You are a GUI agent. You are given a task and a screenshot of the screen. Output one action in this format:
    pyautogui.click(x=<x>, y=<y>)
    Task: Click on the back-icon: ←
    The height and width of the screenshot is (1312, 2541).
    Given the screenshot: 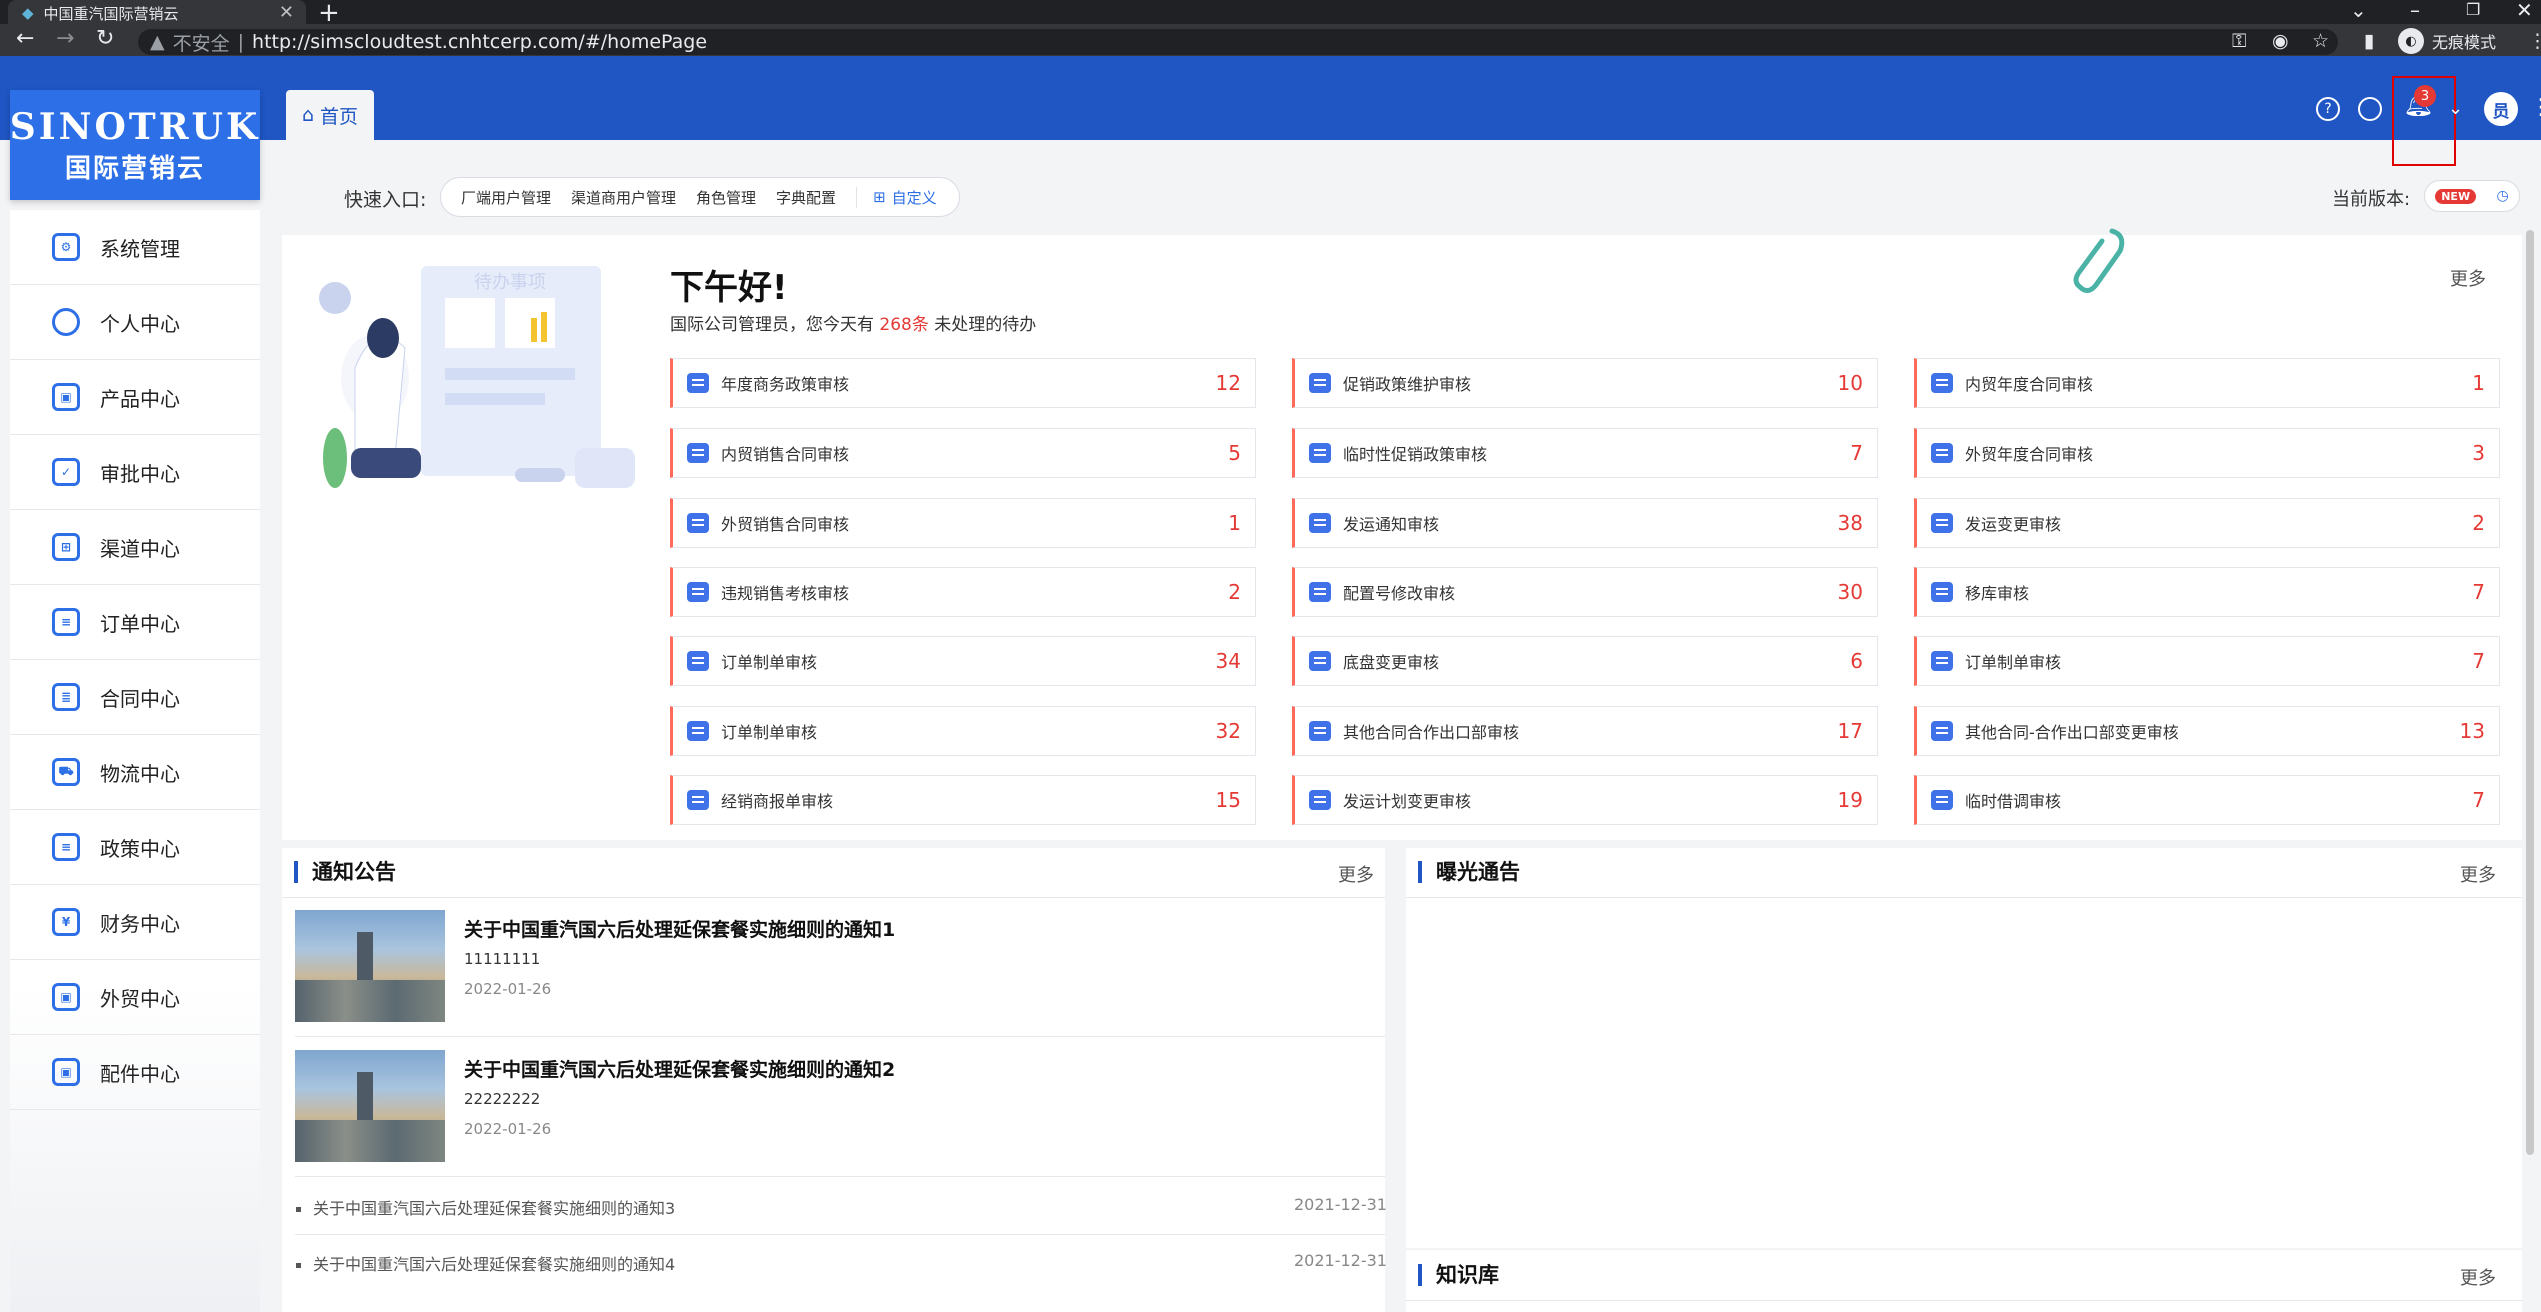 What is the action you would take?
    pyautogui.click(x=25, y=38)
    